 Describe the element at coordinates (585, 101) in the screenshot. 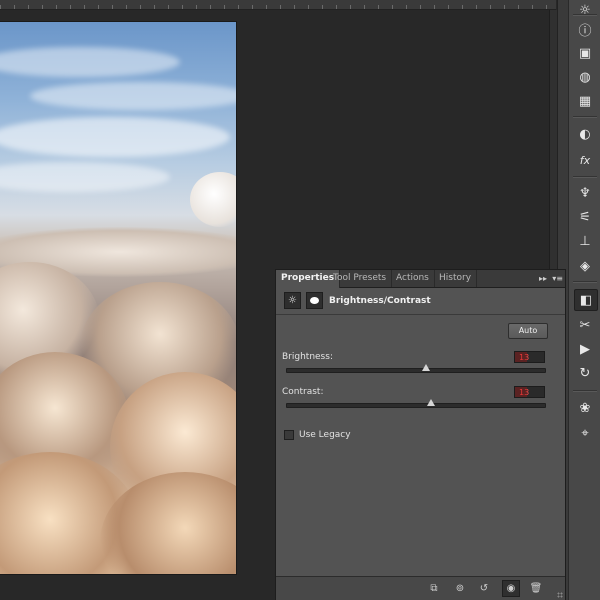

I see `grid-swatches-icon: ▦` at that location.